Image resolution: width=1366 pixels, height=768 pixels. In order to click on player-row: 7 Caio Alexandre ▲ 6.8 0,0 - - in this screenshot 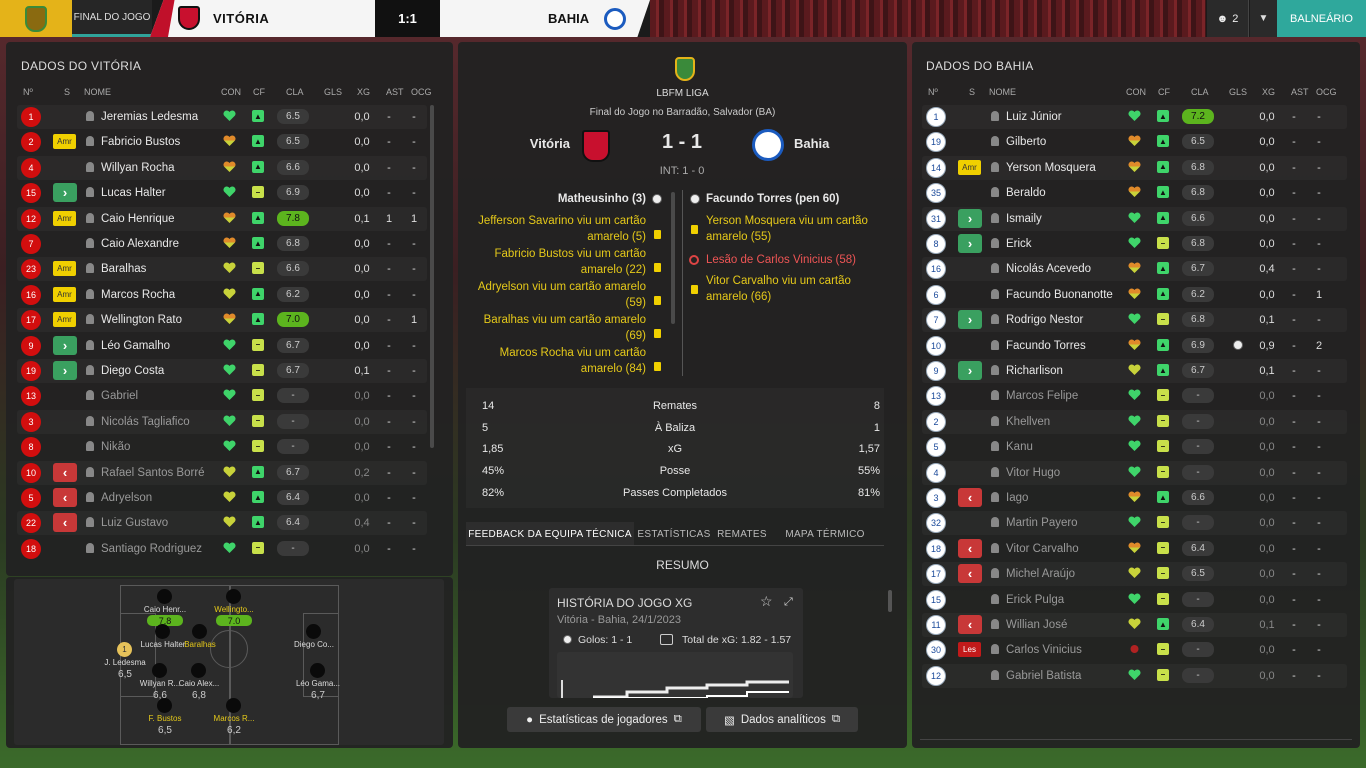, I will do `click(222, 244)`.